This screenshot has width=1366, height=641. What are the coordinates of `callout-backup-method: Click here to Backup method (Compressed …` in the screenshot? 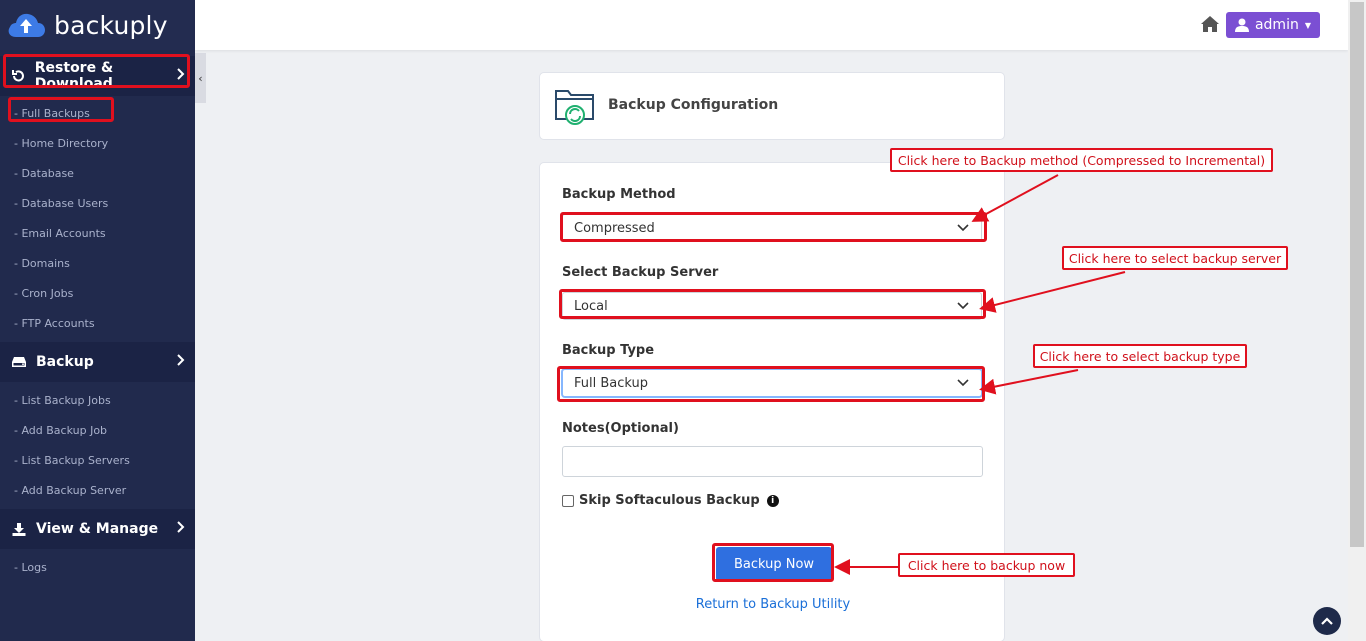 It's located at (1081, 160).